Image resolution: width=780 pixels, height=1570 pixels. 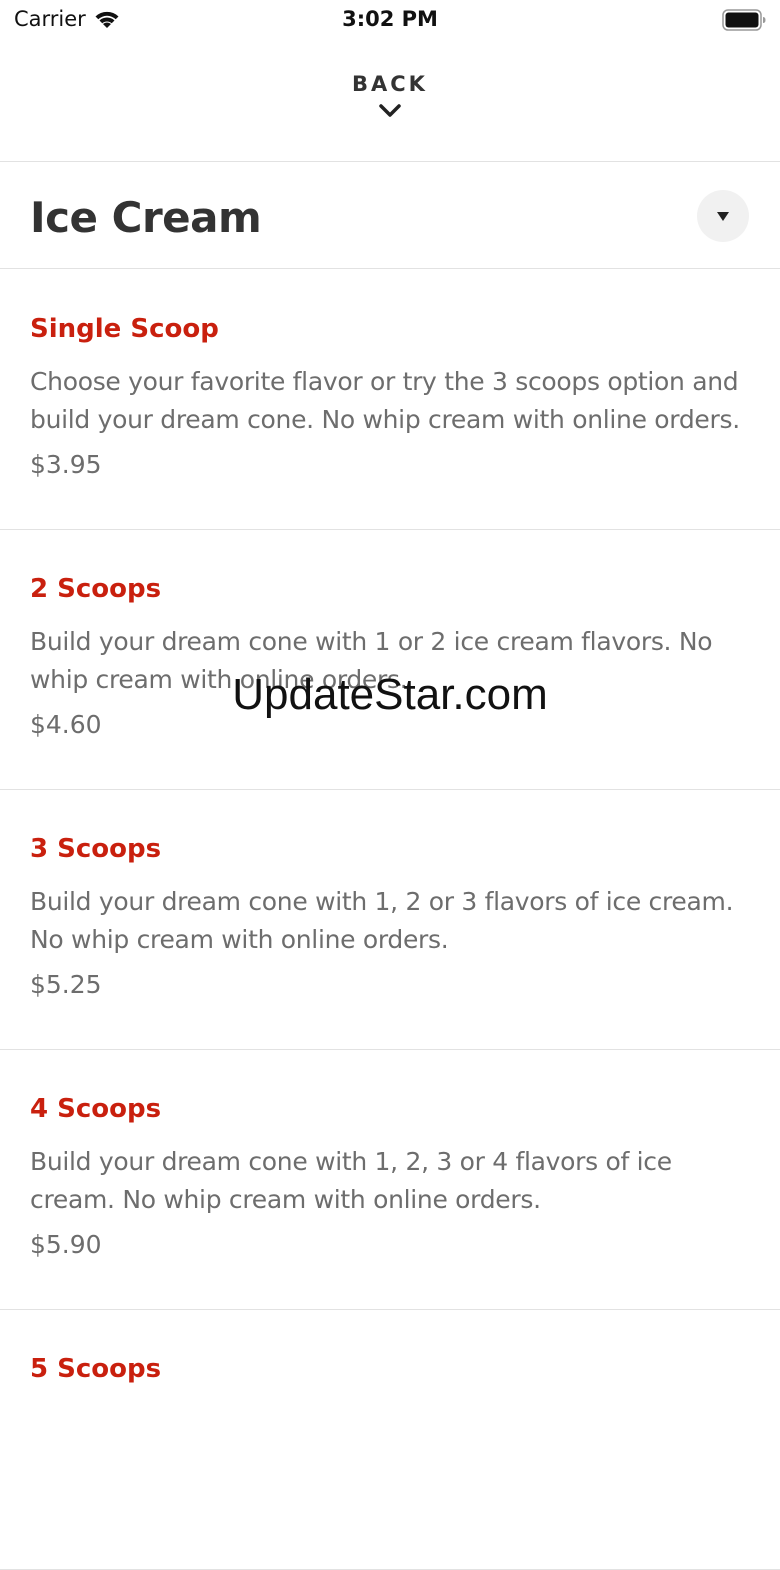 I want to click on item-name: 2 Scoops, so click(x=96, y=589).